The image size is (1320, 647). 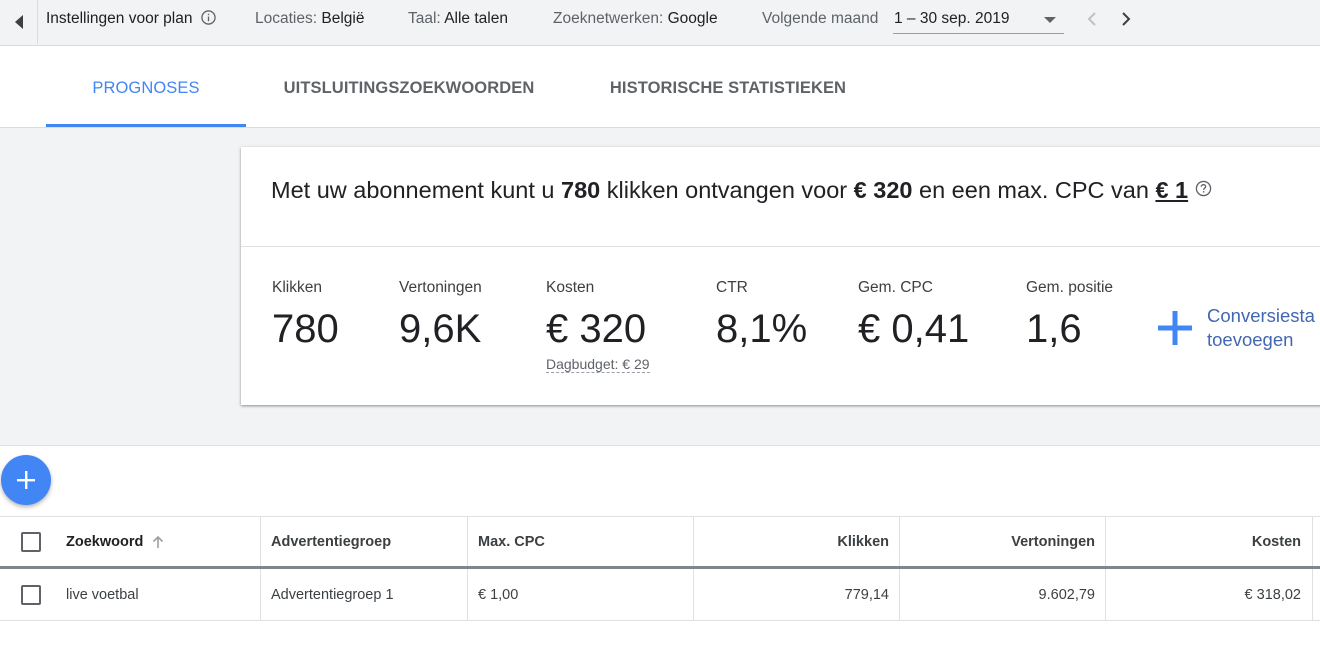 I want to click on header-clicks: Klikken, so click(x=791, y=541).